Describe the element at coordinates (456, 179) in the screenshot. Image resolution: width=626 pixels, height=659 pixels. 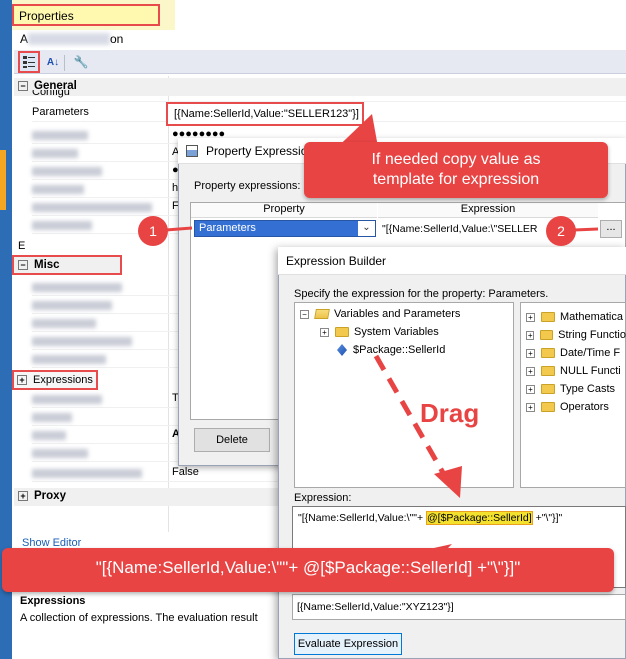
I see `callout-line: template for expression` at that location.